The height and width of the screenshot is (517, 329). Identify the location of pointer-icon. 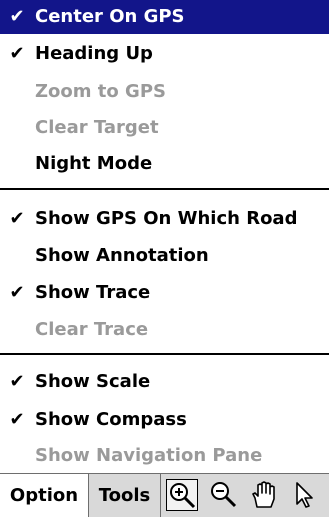
(304, 495).